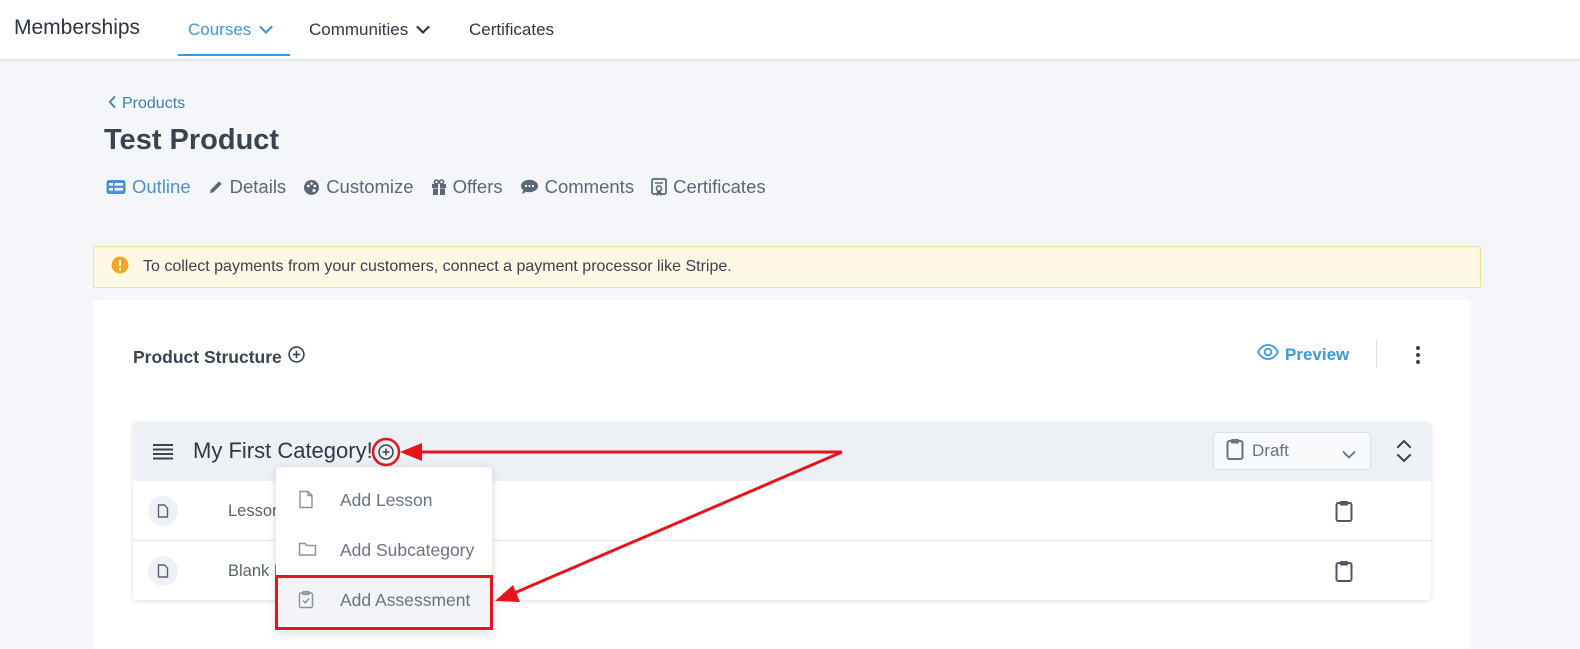 The width and height of the screenshot is (1580, 649). What do you see at coordinates (216, 187) in the screenshot?
I see `pencil-icon` at bounding box center [216, 187].